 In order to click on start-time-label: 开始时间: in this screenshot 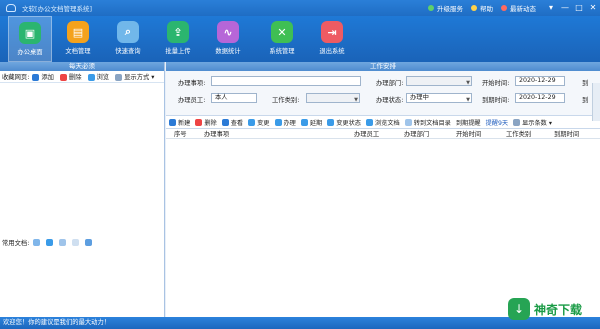, I will do `click(496, 83)`.